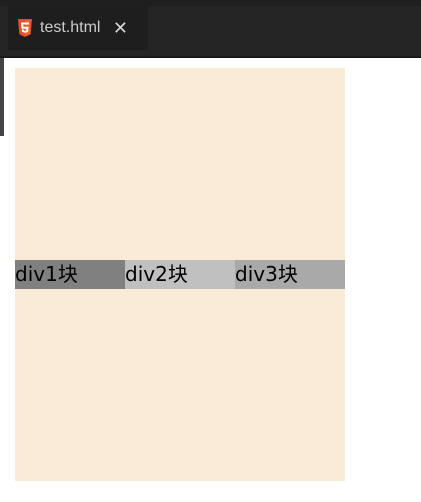 Image resolution: width=421 pixels, height=502 pixels. I want to click on tab-test-html: test.html ✕, so click(78, 28).